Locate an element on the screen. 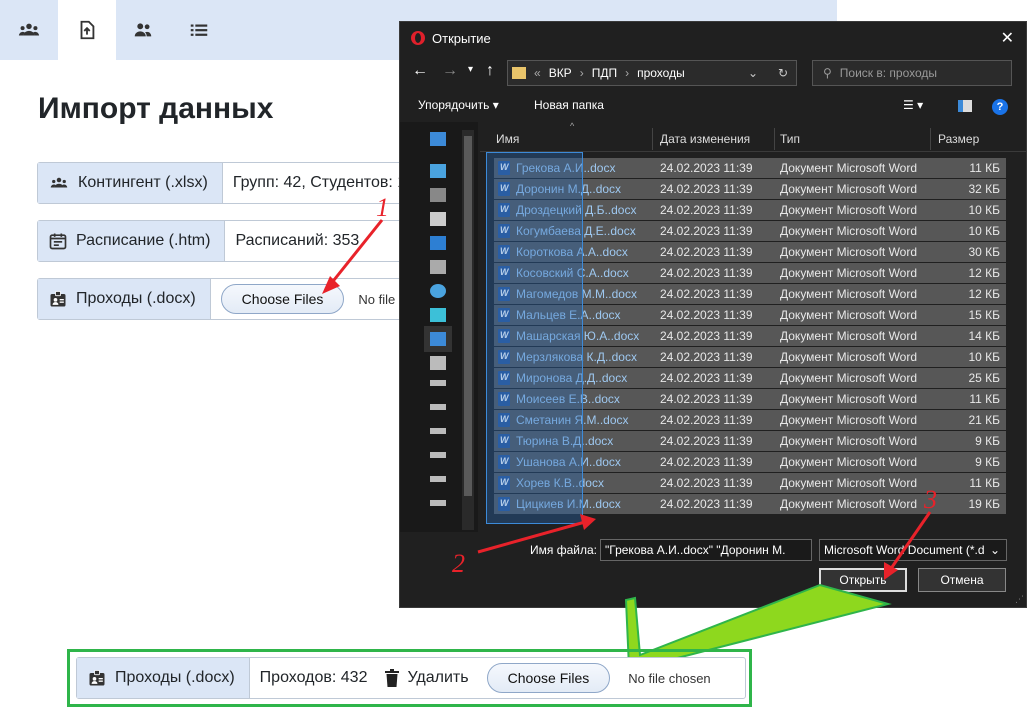 This screenshot has width=1028, height=714. id-badge-icon is located at coordinates (97, 678).